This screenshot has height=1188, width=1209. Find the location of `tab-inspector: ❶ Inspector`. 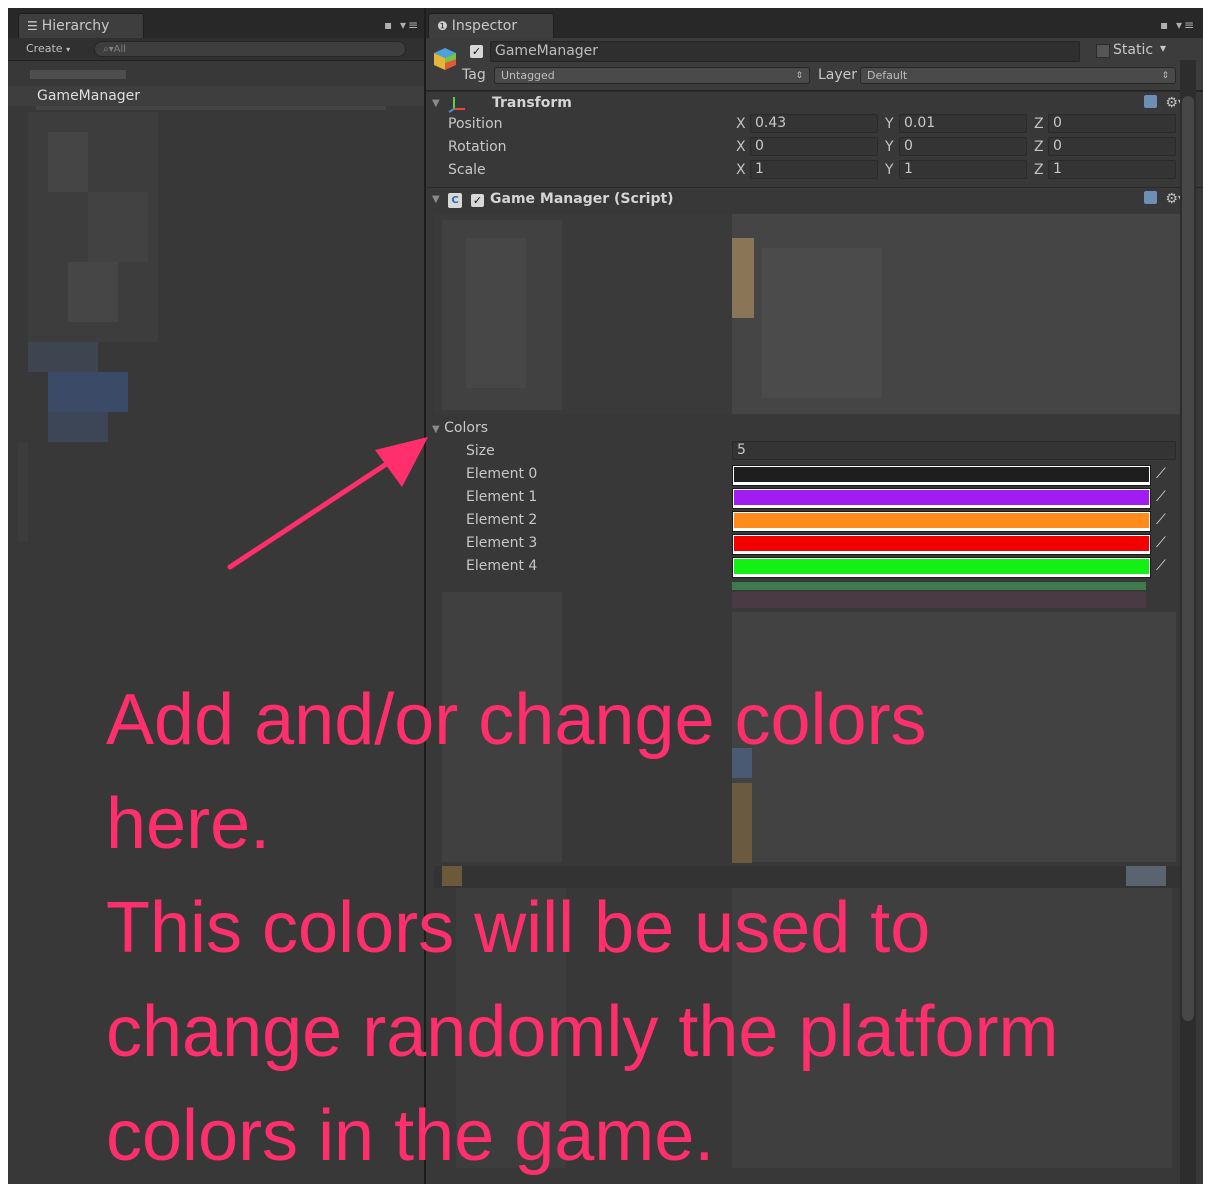

tab-inspector: ❶ Inspector is located at coordinates (491, 26).